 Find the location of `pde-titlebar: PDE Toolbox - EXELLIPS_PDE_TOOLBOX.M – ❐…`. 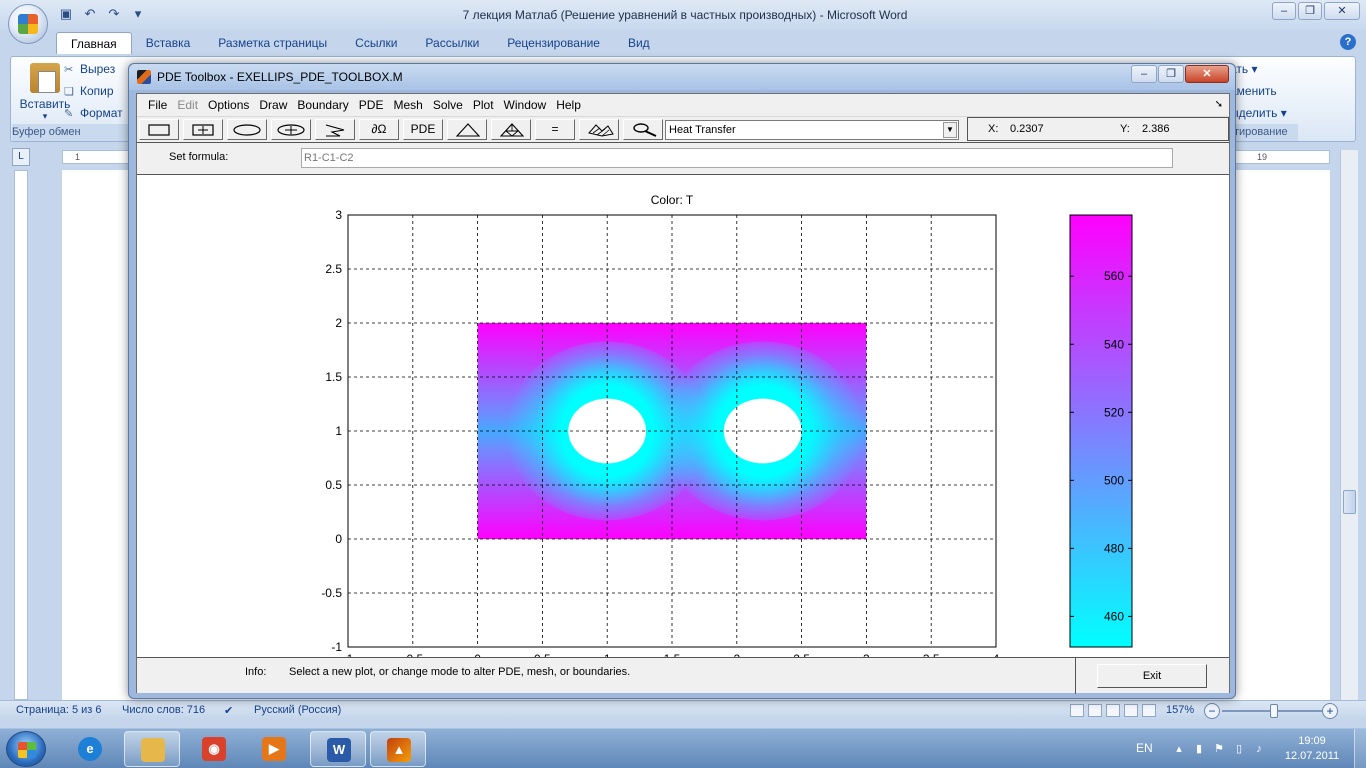

pde-titlebar: PDE Toolbox - EXELLIPS_PDE_TOOLBOX.M – ❐… is located at coordinates (682, 77).